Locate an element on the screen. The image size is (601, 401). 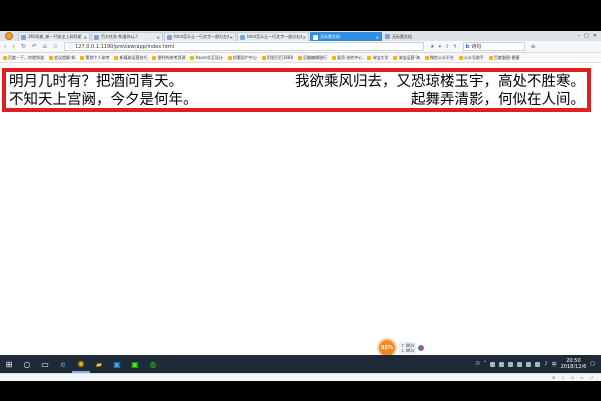
task-view-icon: ▭ is located at coordinates (45, 364).